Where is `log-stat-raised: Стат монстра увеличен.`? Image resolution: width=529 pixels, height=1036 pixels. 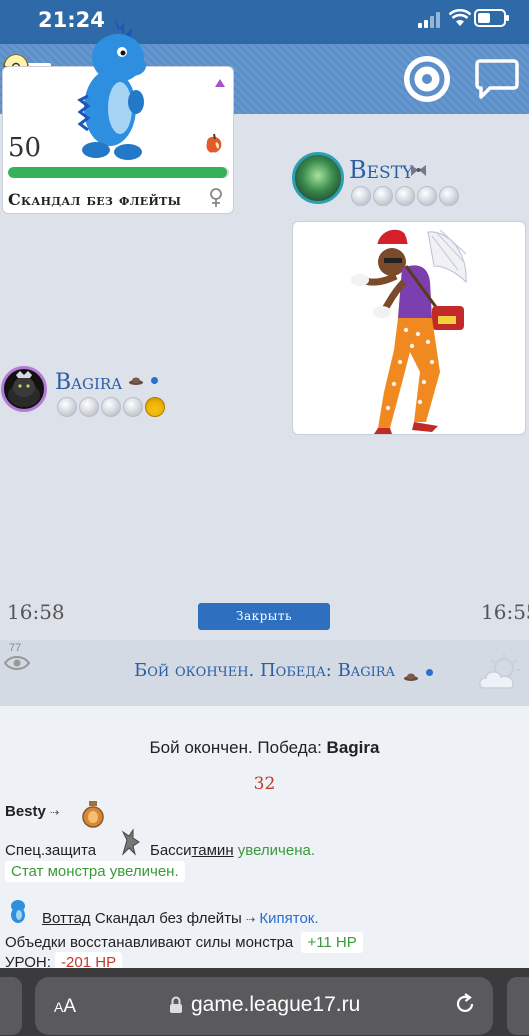
log-stat-raised: Стат монстра увеличен. is located at coordinates (95, 871).